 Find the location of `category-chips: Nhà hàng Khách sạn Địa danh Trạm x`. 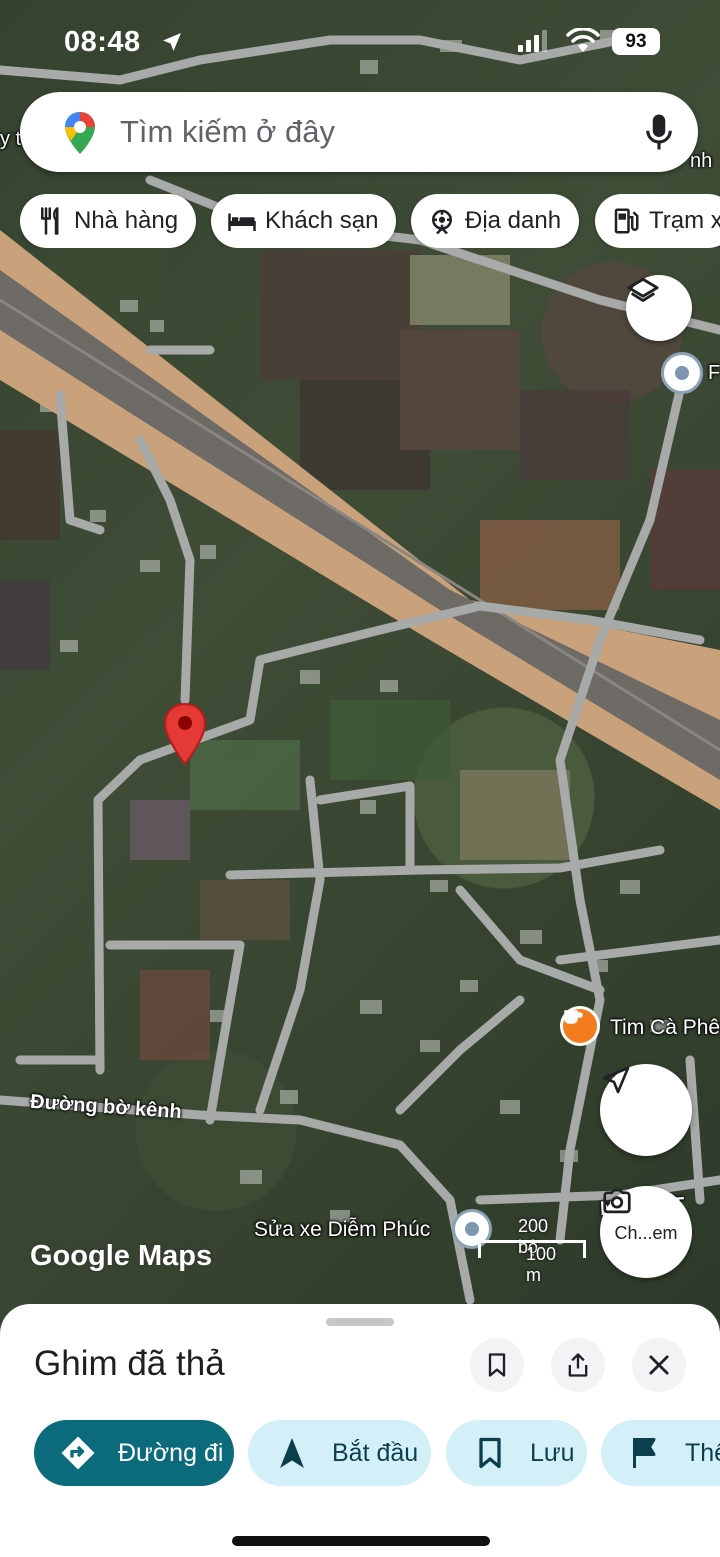

category-chips: Nhà hàng Khách sạn Địa danh Trạm x is located at coordinates (370, 221).